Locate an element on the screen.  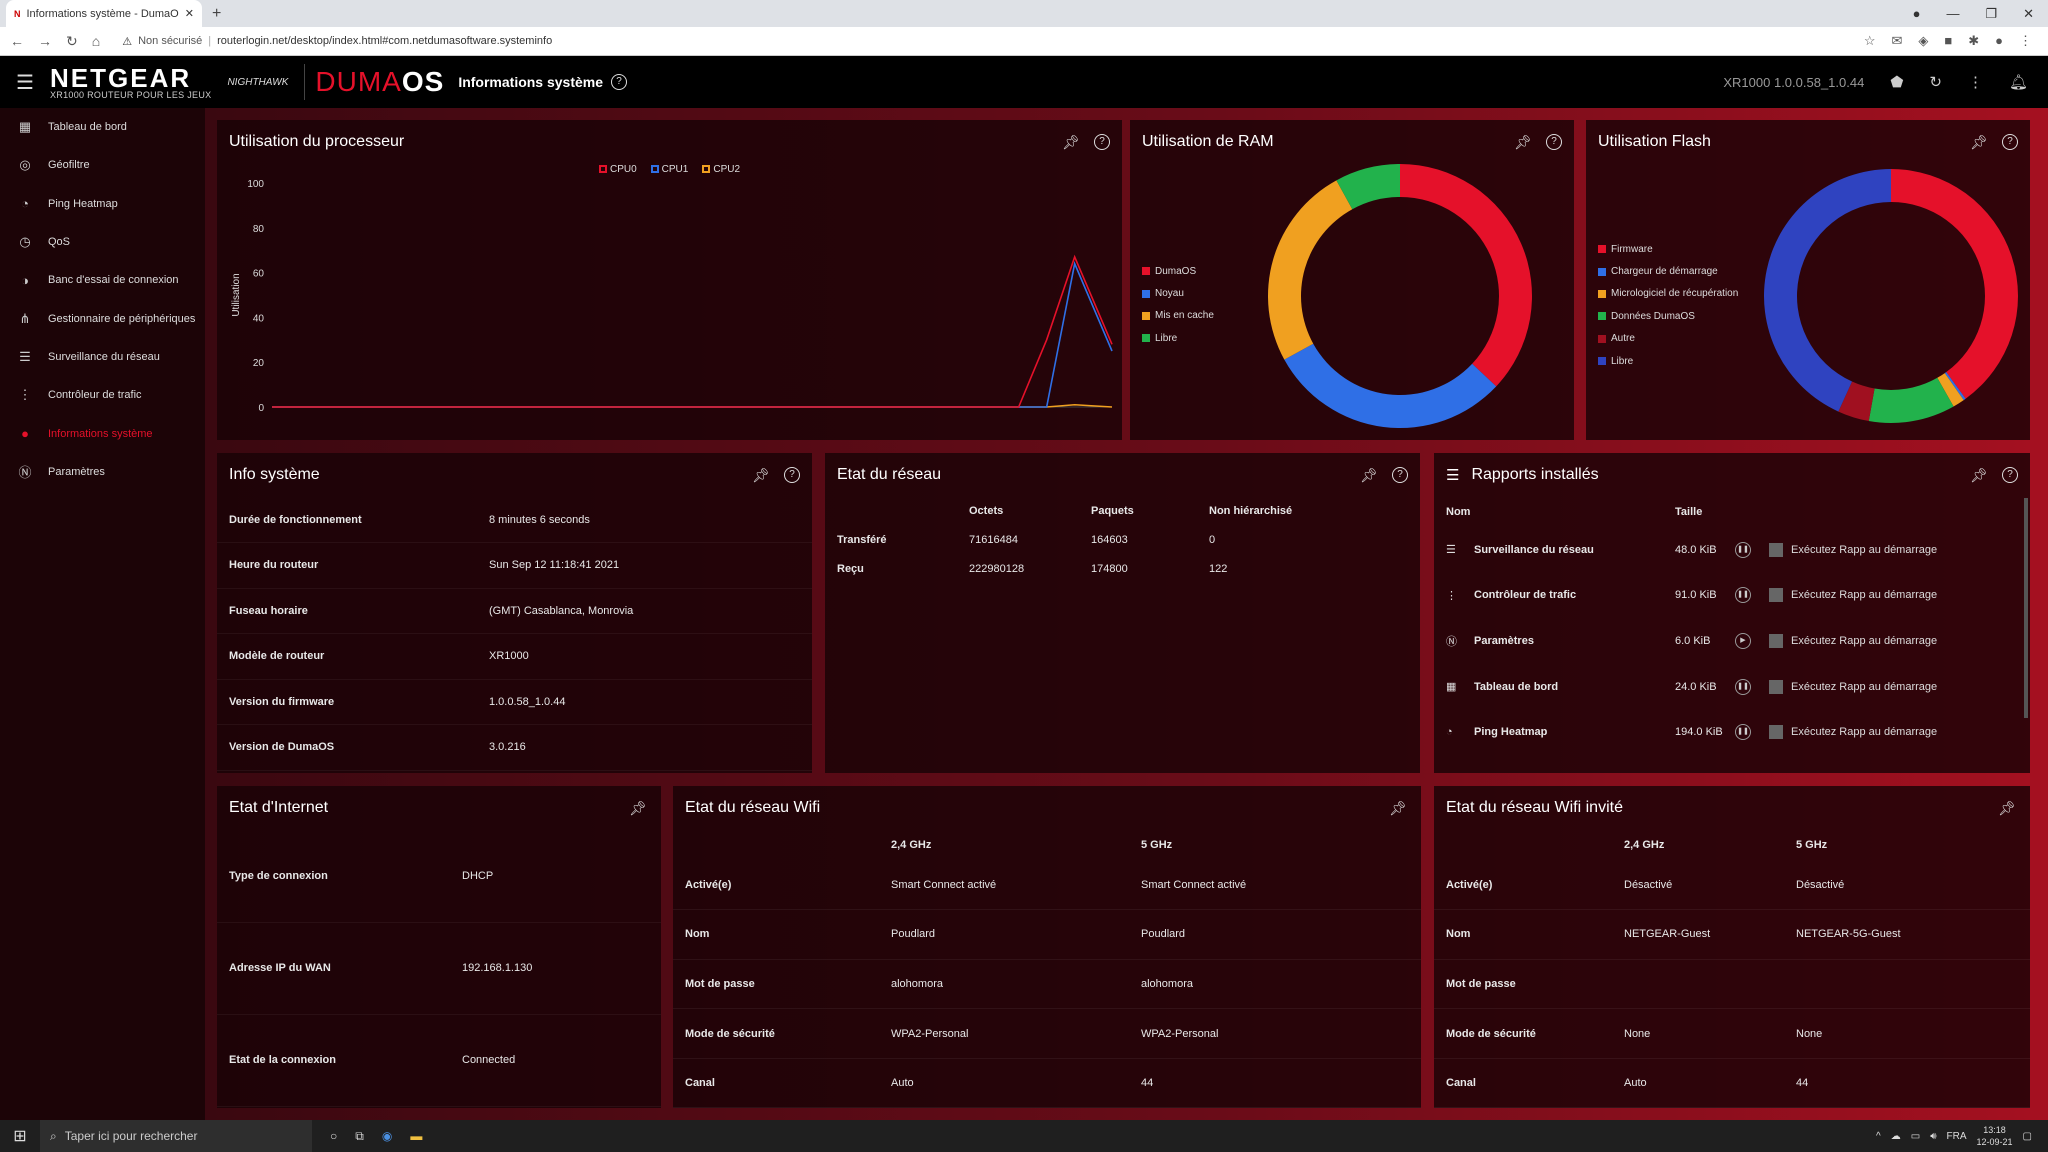
volume-icon: 🔊︎ is located at coordinates (1933, 1136).